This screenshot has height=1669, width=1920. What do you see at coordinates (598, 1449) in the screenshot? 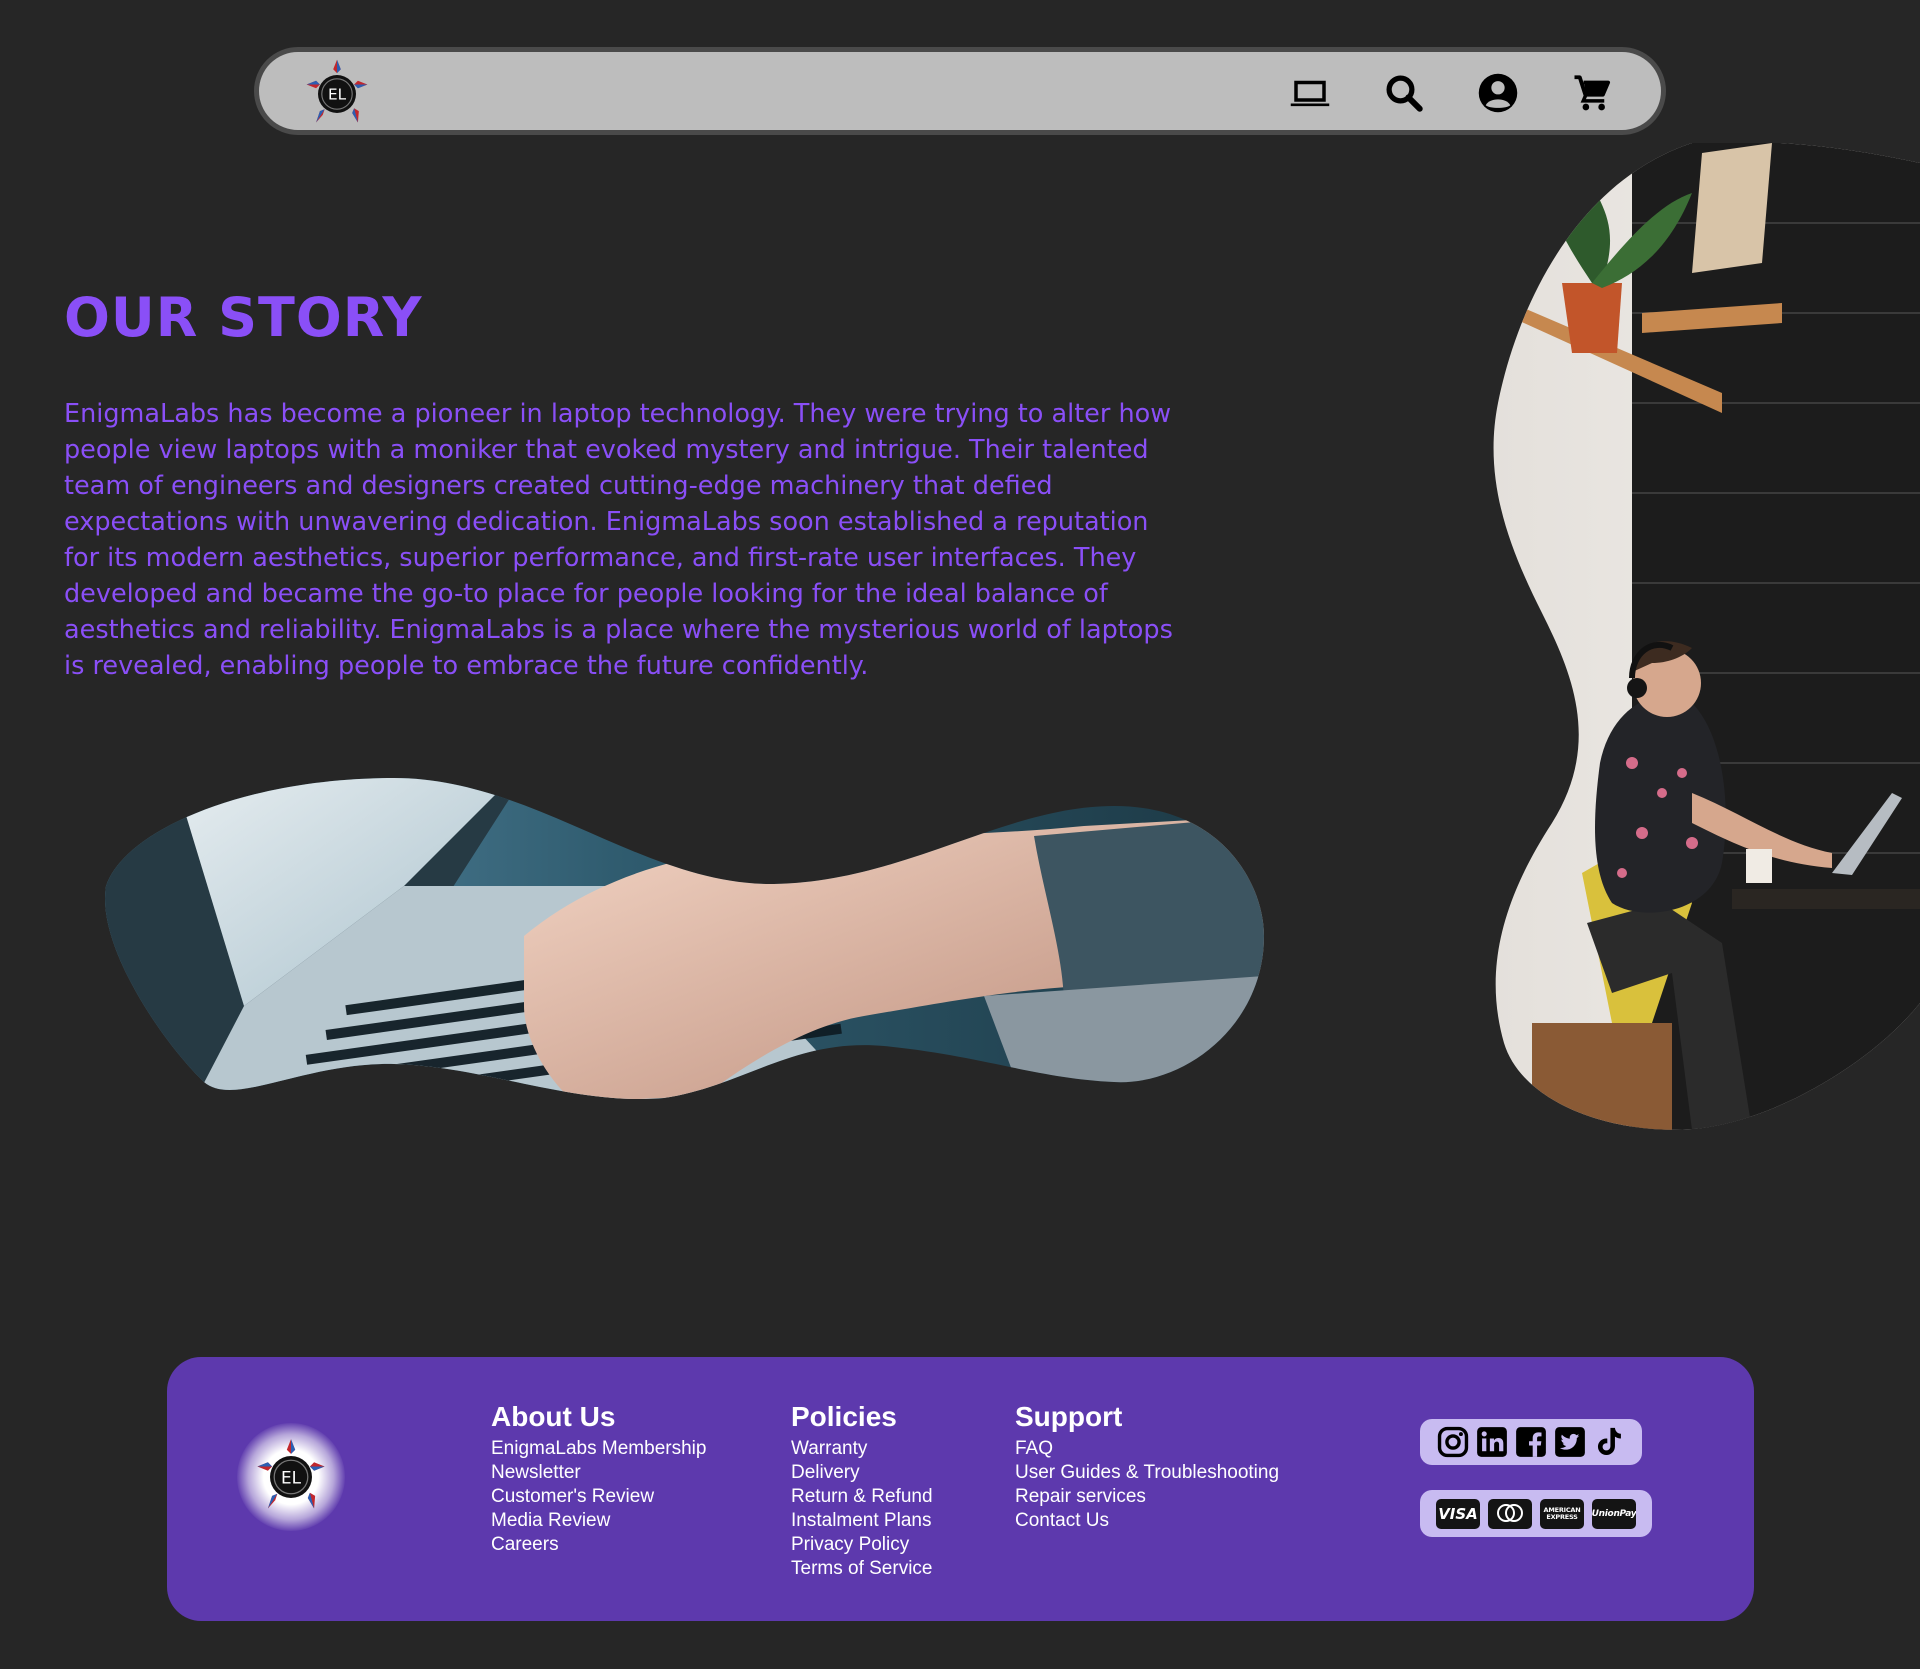
I see `footer-link-membership: EnigmaLabs Membership` at bounding box center [598, 1449].